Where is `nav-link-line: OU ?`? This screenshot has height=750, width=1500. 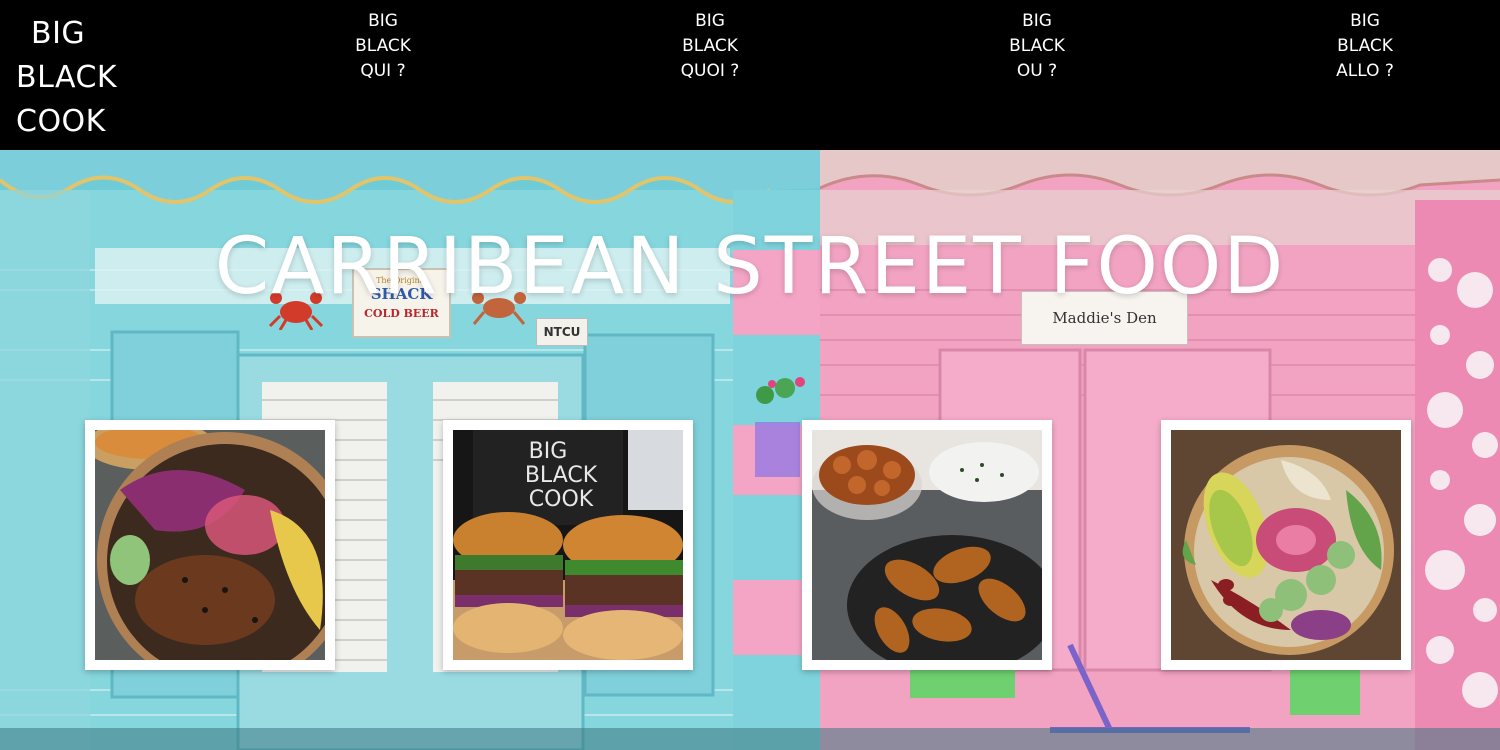
nav-link-line: OU ? is located at coordinates (1037, 71).